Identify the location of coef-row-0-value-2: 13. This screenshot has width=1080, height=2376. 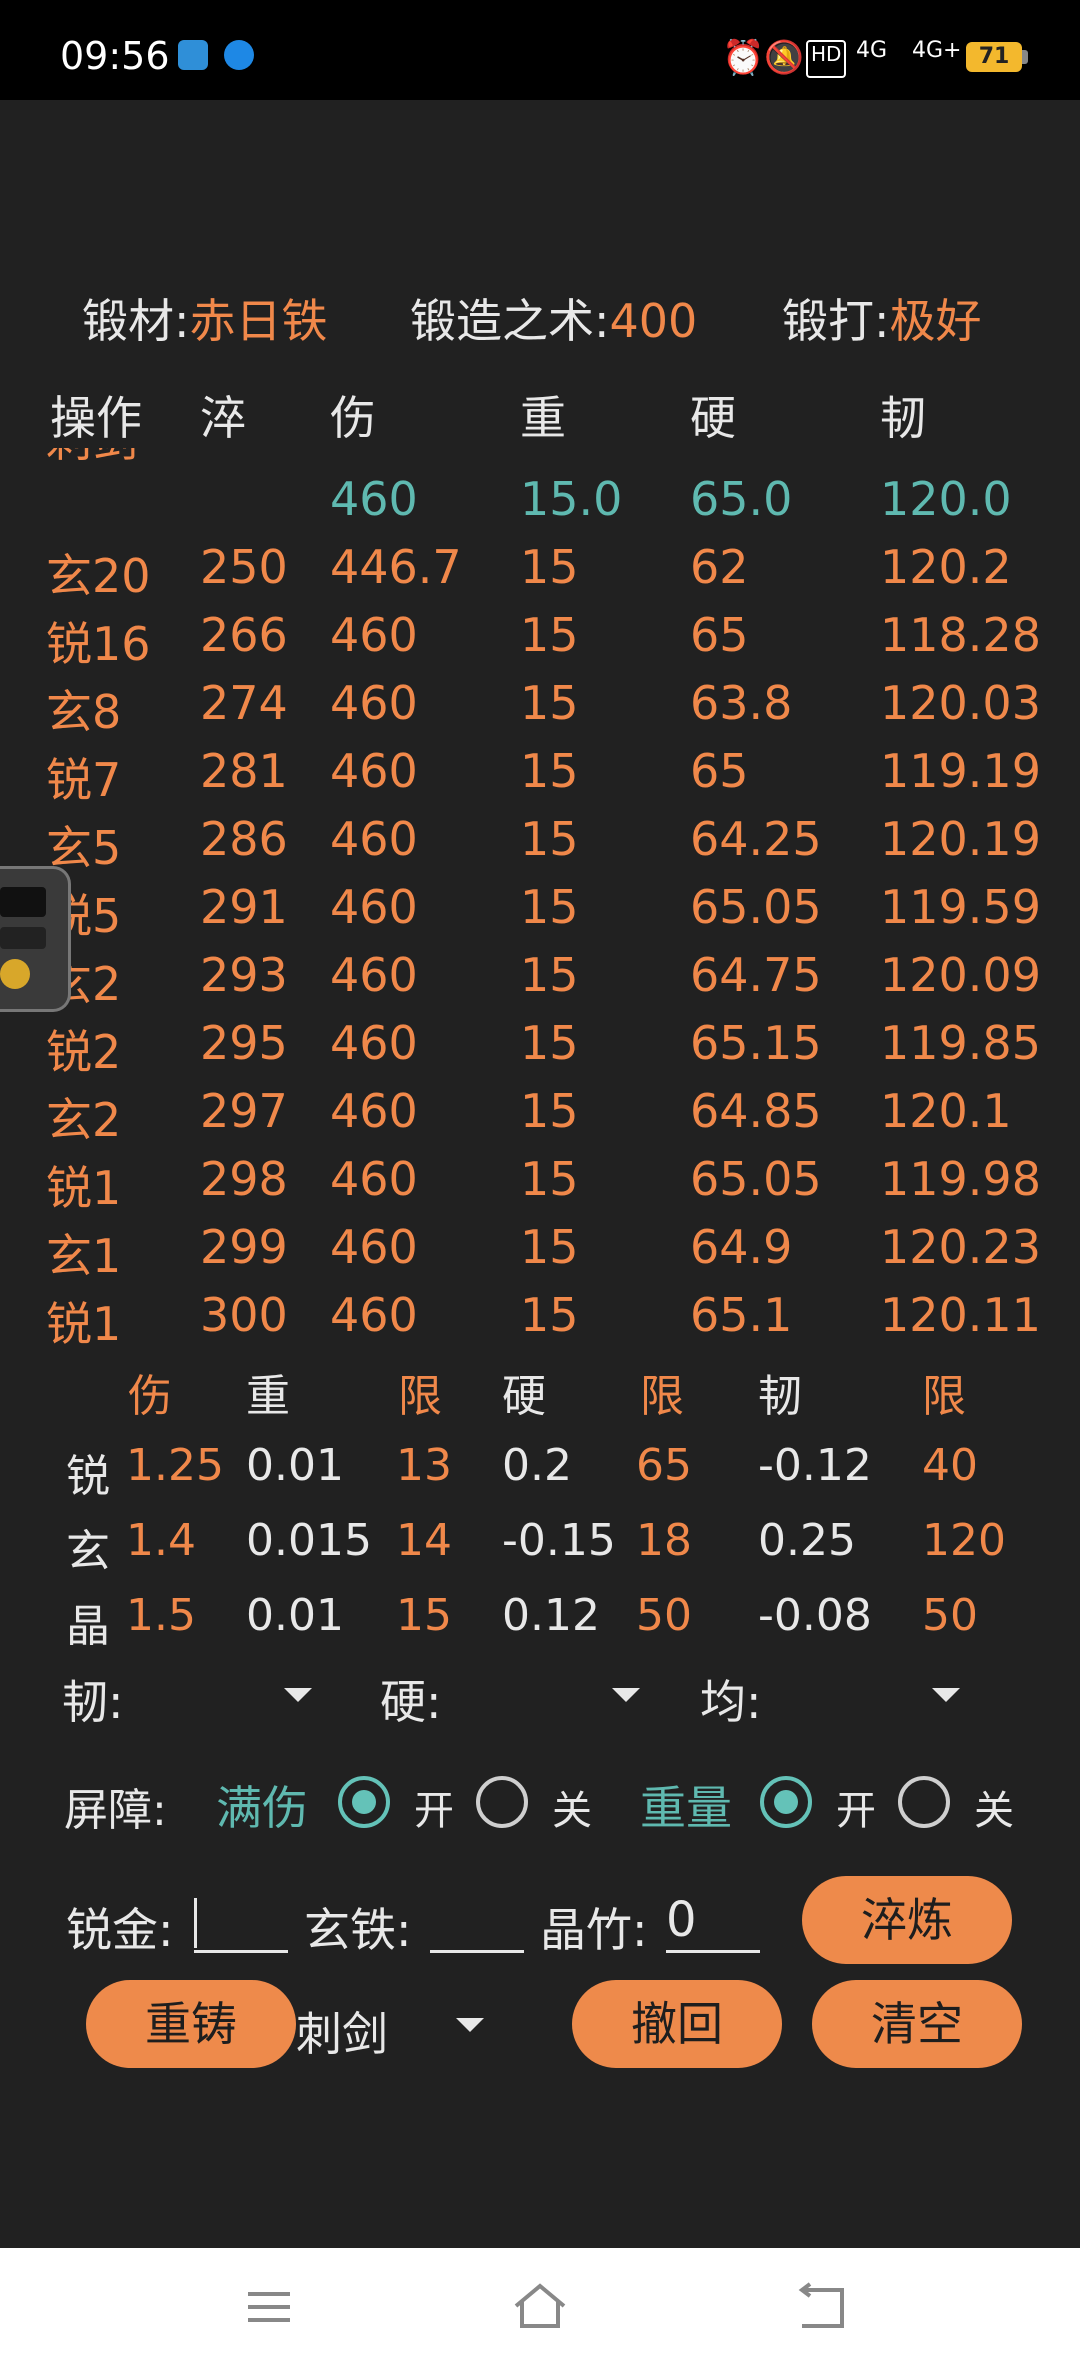
(424, 1465).